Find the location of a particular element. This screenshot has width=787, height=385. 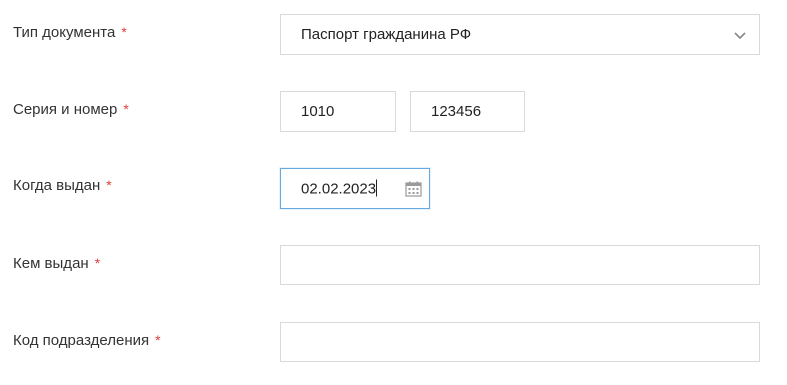

issued-by-input is located at coordinates (520, 265).